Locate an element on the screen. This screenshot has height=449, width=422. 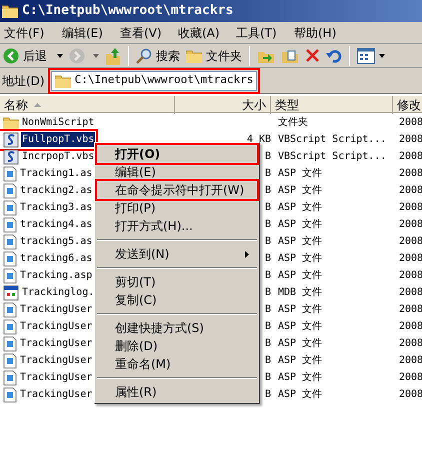
file-name-cell: tracking6.as is located at coordinates (47, 258).